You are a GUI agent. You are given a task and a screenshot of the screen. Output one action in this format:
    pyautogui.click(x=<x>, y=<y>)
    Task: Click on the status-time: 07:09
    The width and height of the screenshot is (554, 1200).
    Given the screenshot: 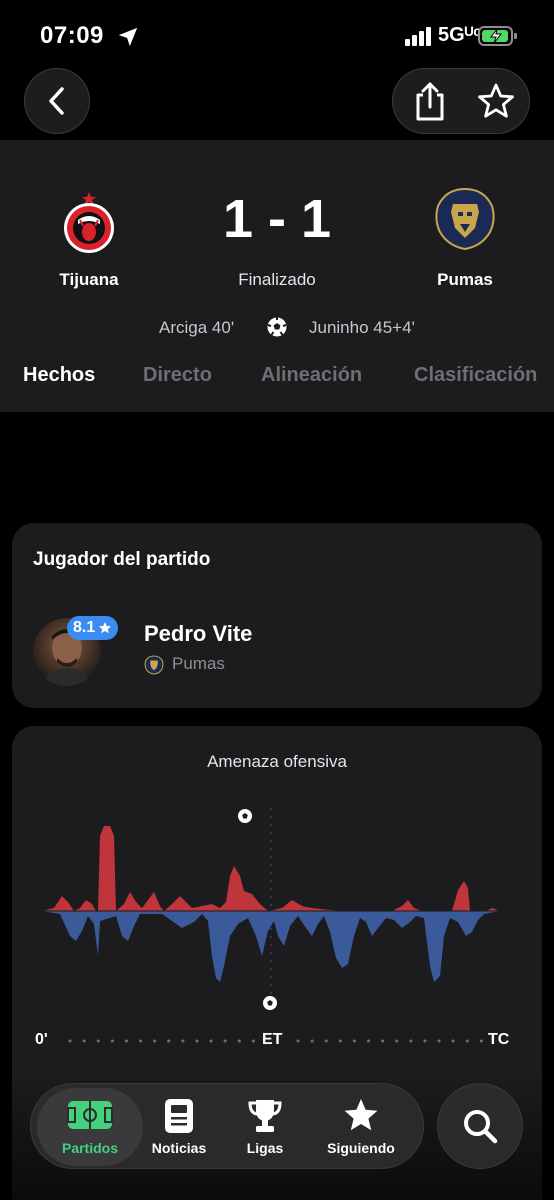 What is the action you would take?
    pyautogui.click(x=72, y=35)
    